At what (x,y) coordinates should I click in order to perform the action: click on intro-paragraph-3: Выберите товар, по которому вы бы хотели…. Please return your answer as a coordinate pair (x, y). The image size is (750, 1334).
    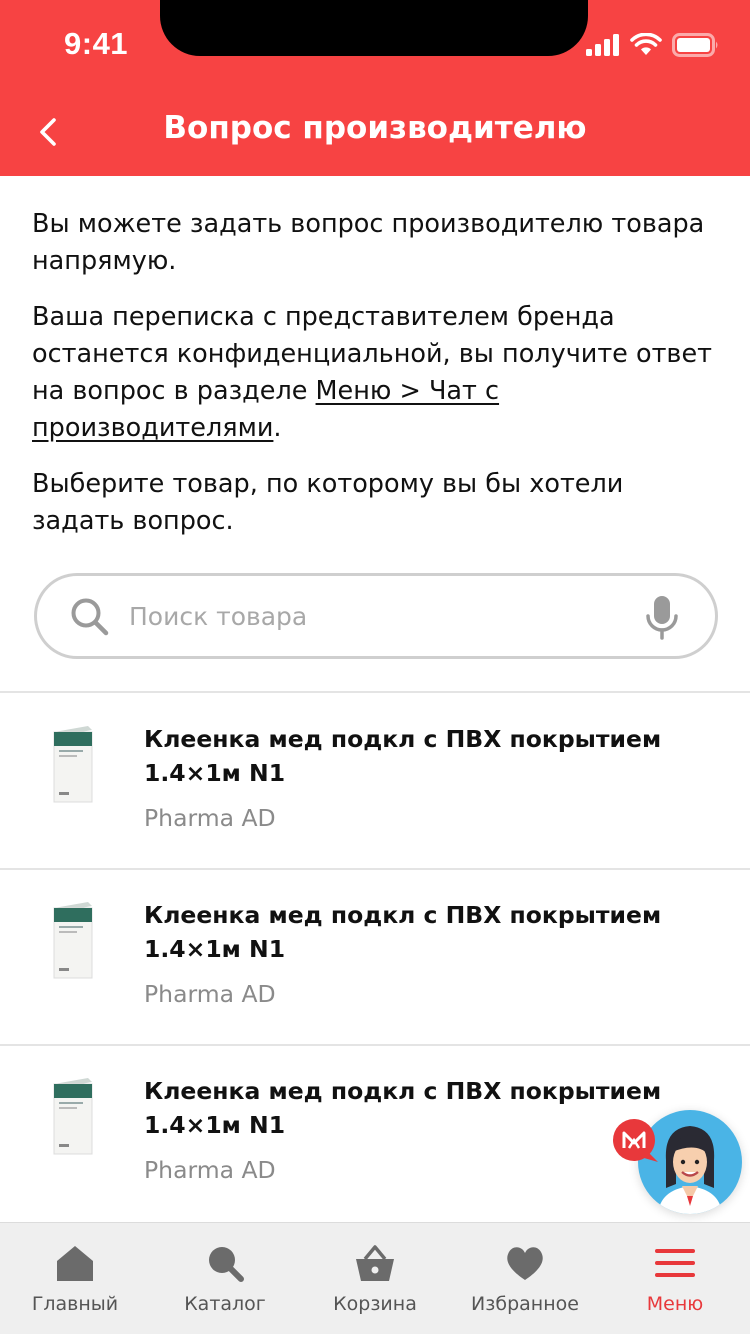
    Looking at the image, I should click on (328, 502).